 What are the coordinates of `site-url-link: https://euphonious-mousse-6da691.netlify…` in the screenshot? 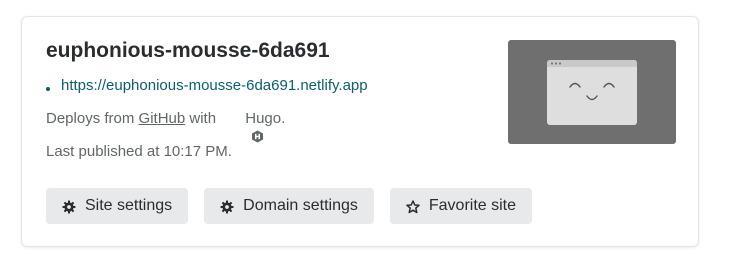 It's located at (214, 85).